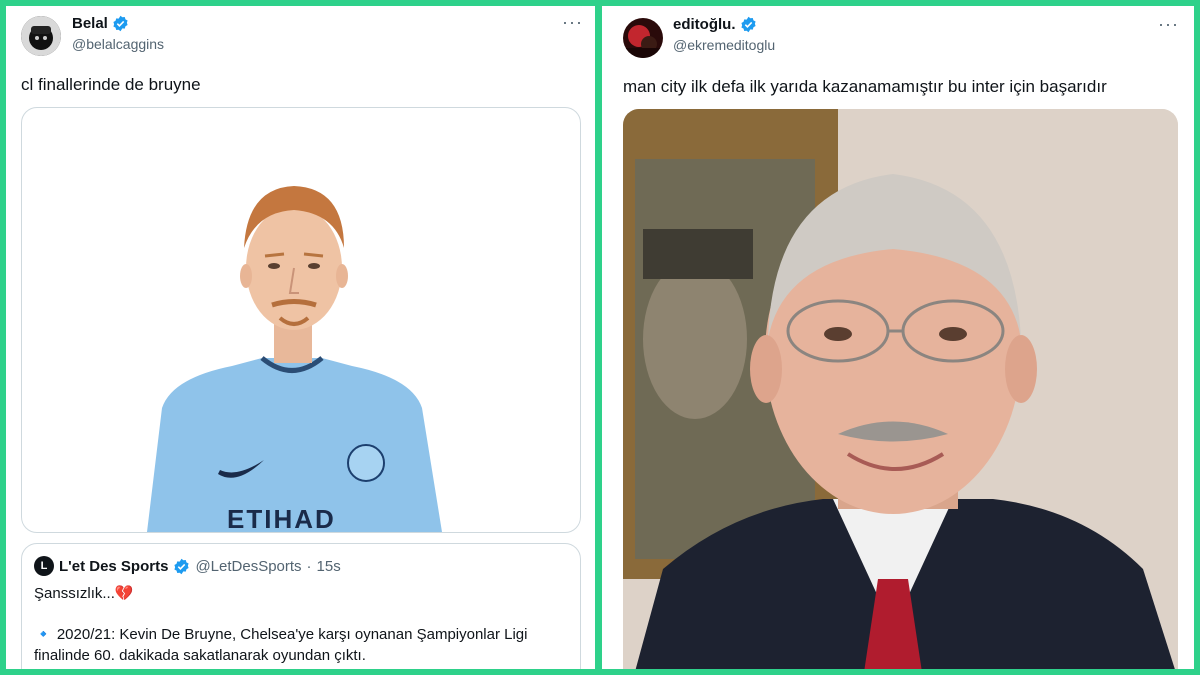 The height and width of the screenshot is (675, 1200). I want to click on editoglu-avatar, so click(643, 38).